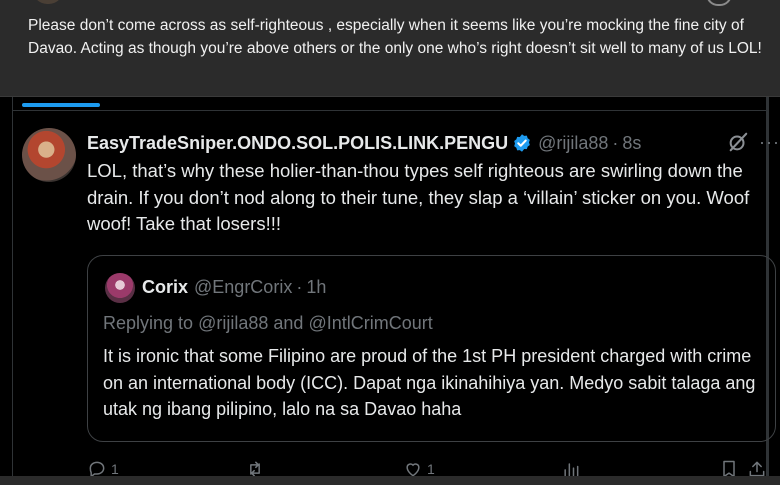 The image size is (780, 485). Describe the element at coordinates (370, 323) in the screenshot. I see `mention-link: @IntlCrimCourt` at that location.